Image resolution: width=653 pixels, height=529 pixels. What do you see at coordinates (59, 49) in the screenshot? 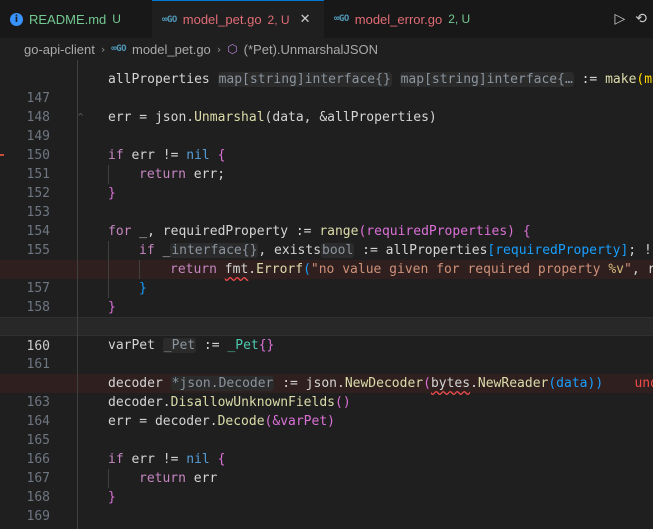
I see `breadcrumb-folder: go-api-client` at bounding box center [59, 49].